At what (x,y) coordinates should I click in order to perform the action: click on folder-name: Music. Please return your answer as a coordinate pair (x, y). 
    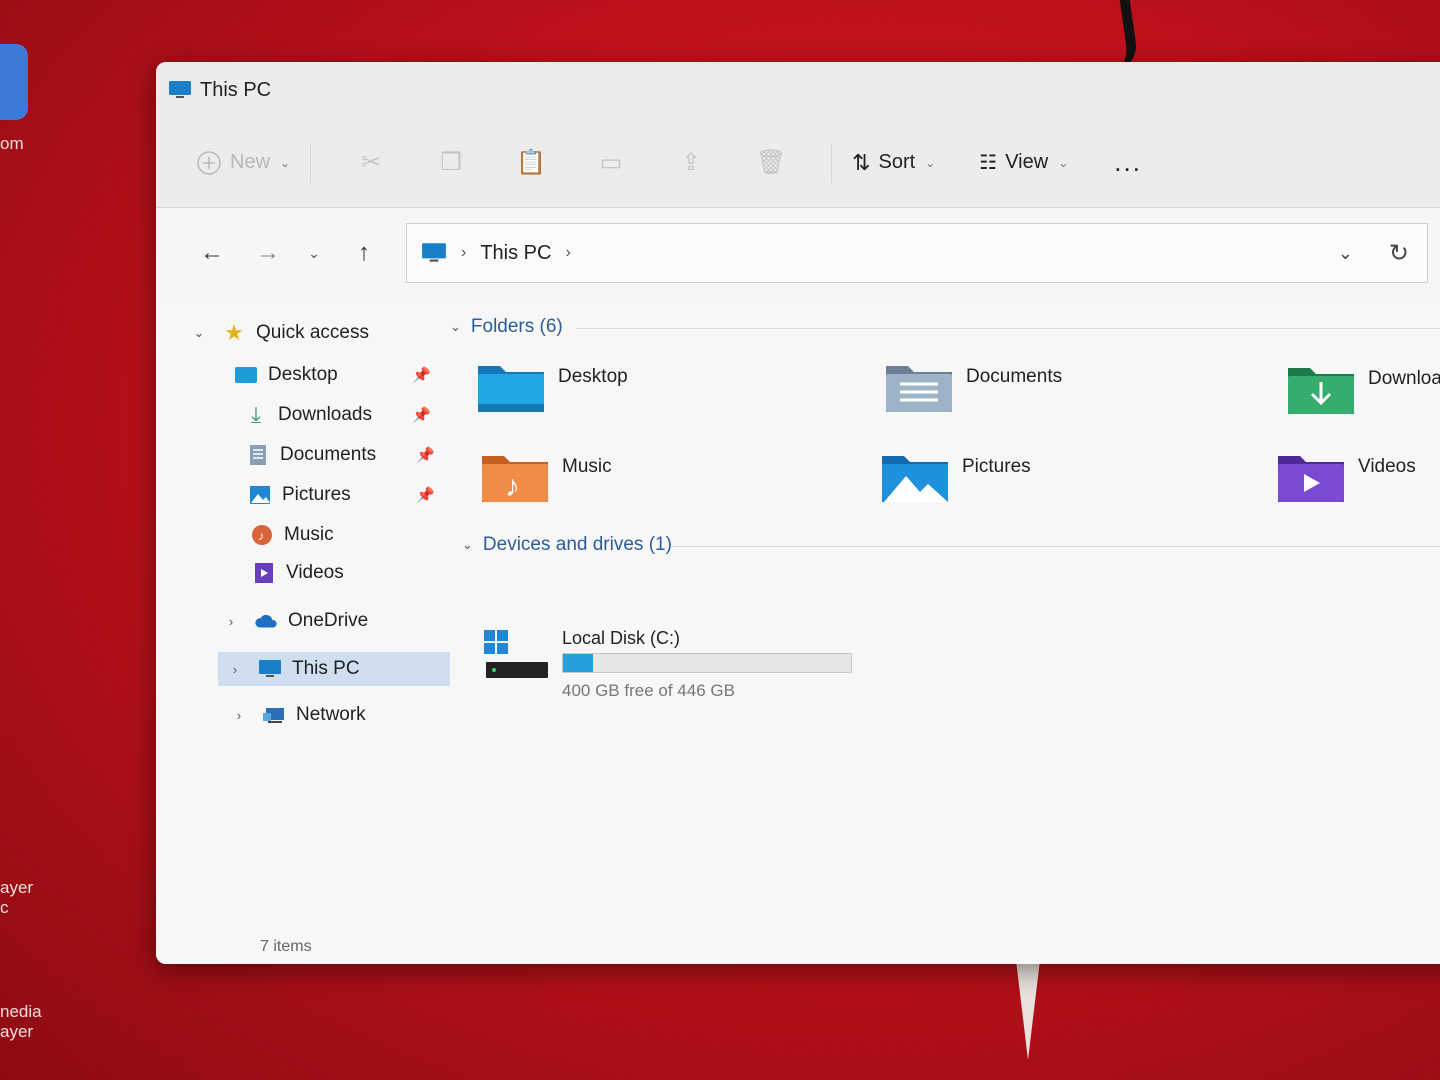
    Looking at the image, I should click on (587, 466).